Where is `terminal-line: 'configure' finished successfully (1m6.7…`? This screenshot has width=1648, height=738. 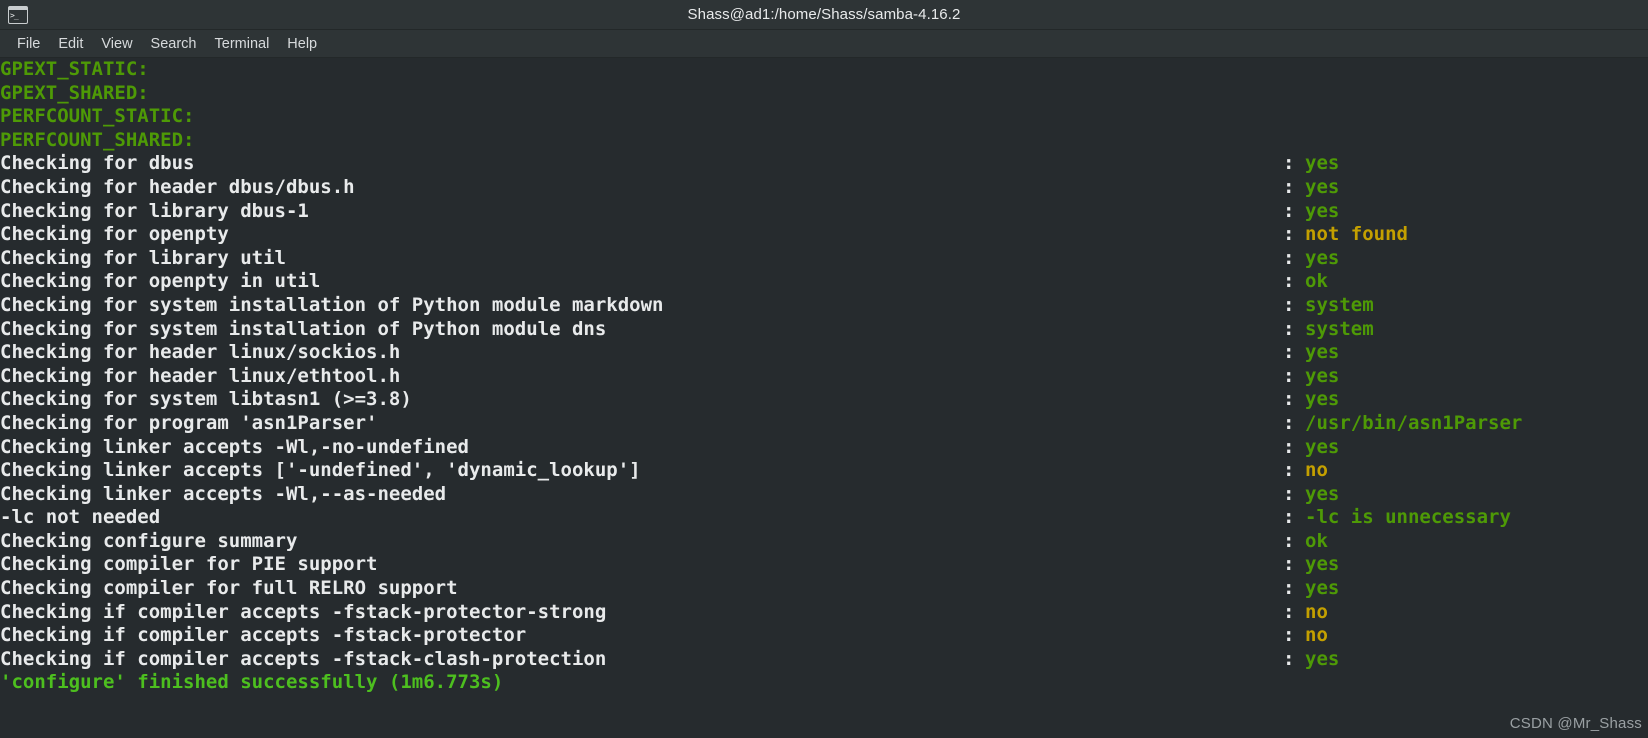
terminal-line: 'configure' finished successfully (1m6.7… is located at coordinates (824, 683).